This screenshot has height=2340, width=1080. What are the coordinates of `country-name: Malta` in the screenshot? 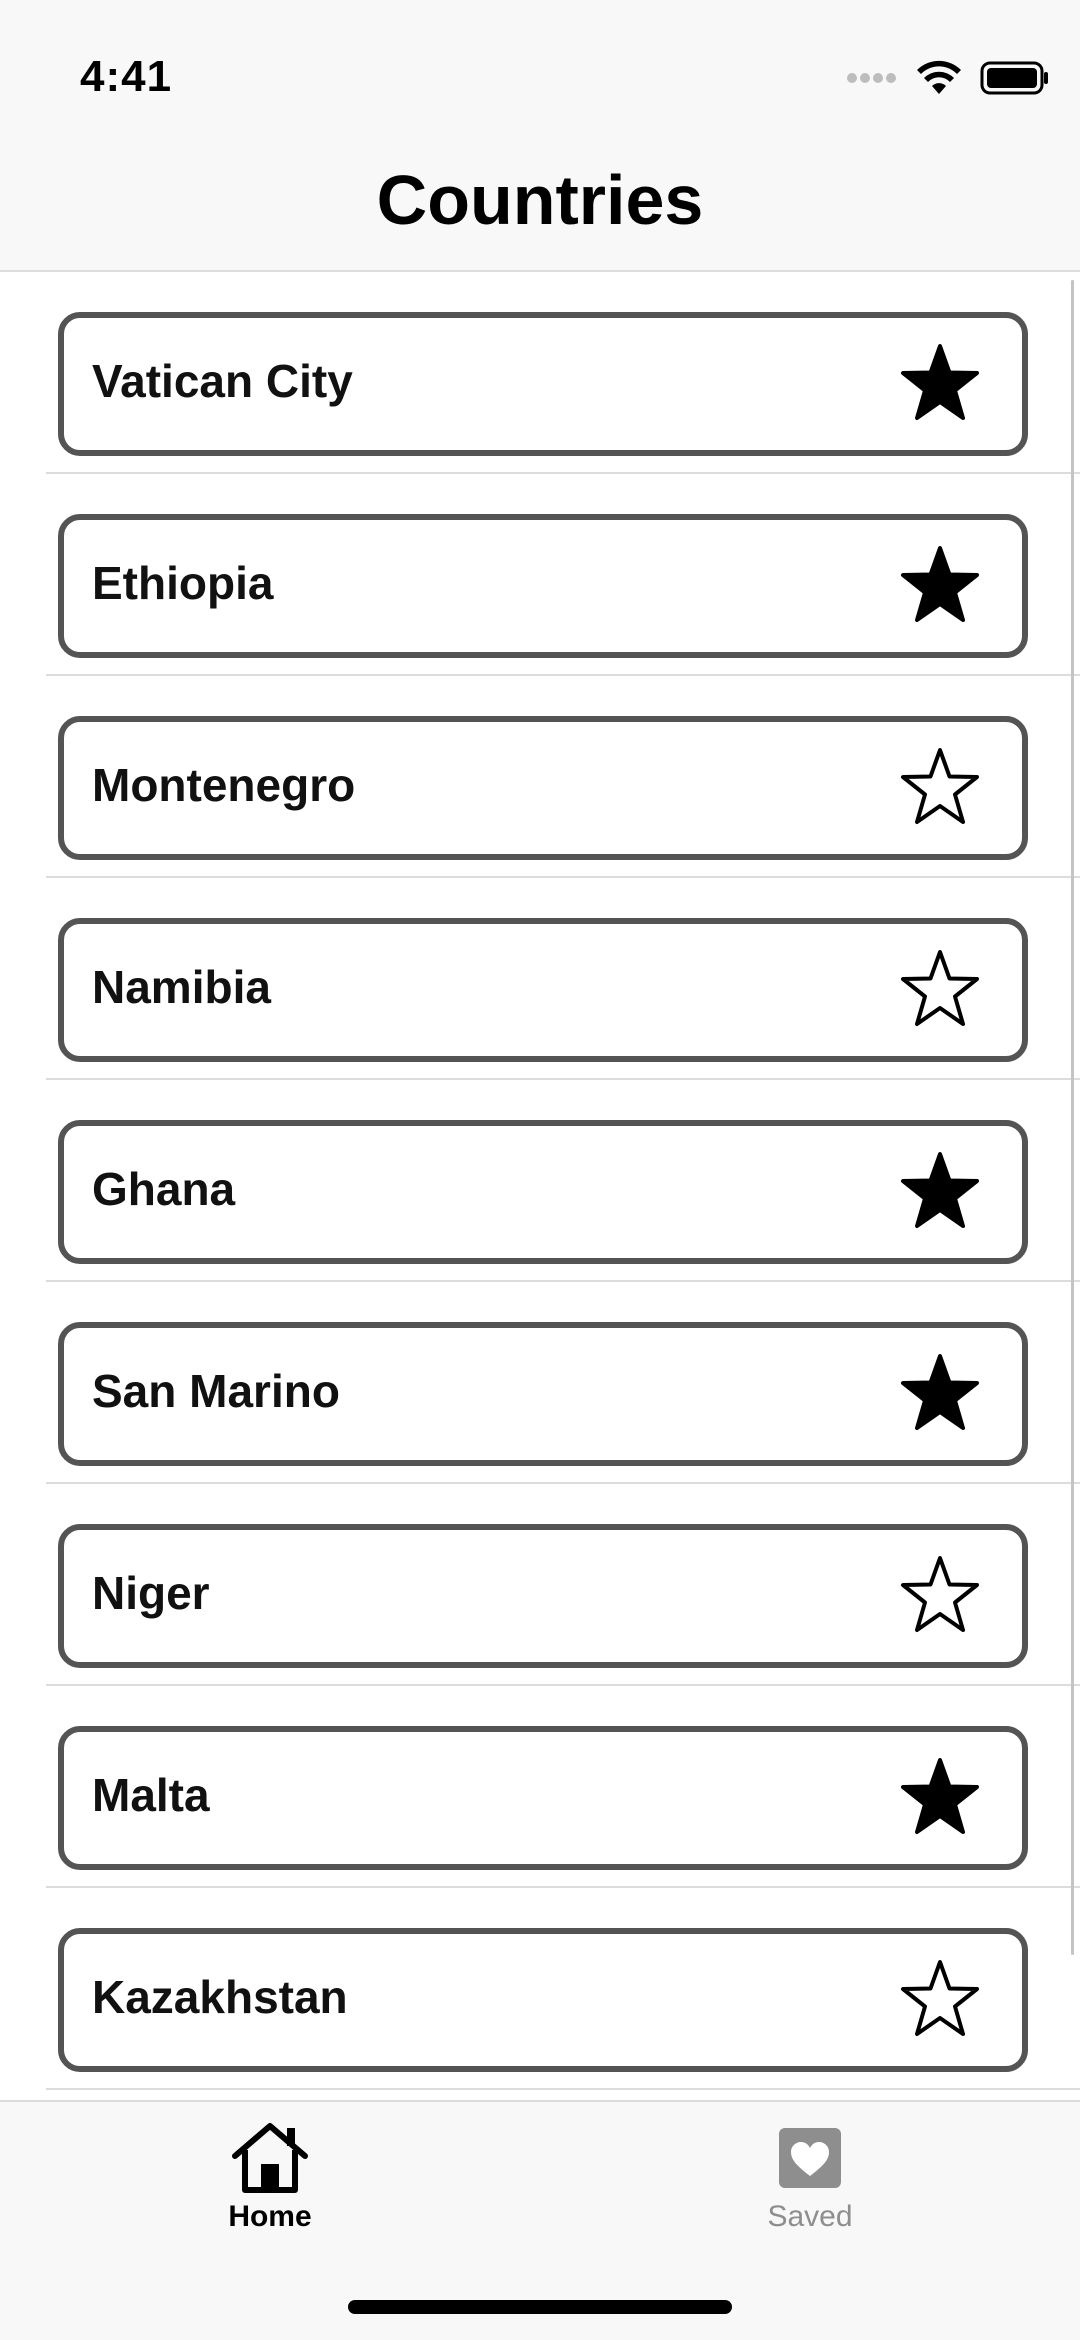 It's located at (151, 1795).